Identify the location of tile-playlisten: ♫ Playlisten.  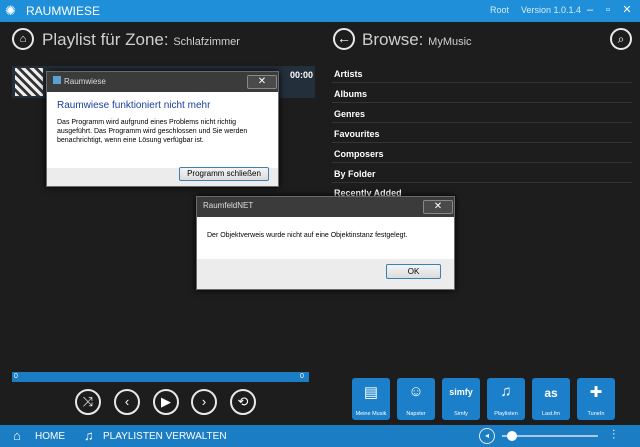
(506, 399).